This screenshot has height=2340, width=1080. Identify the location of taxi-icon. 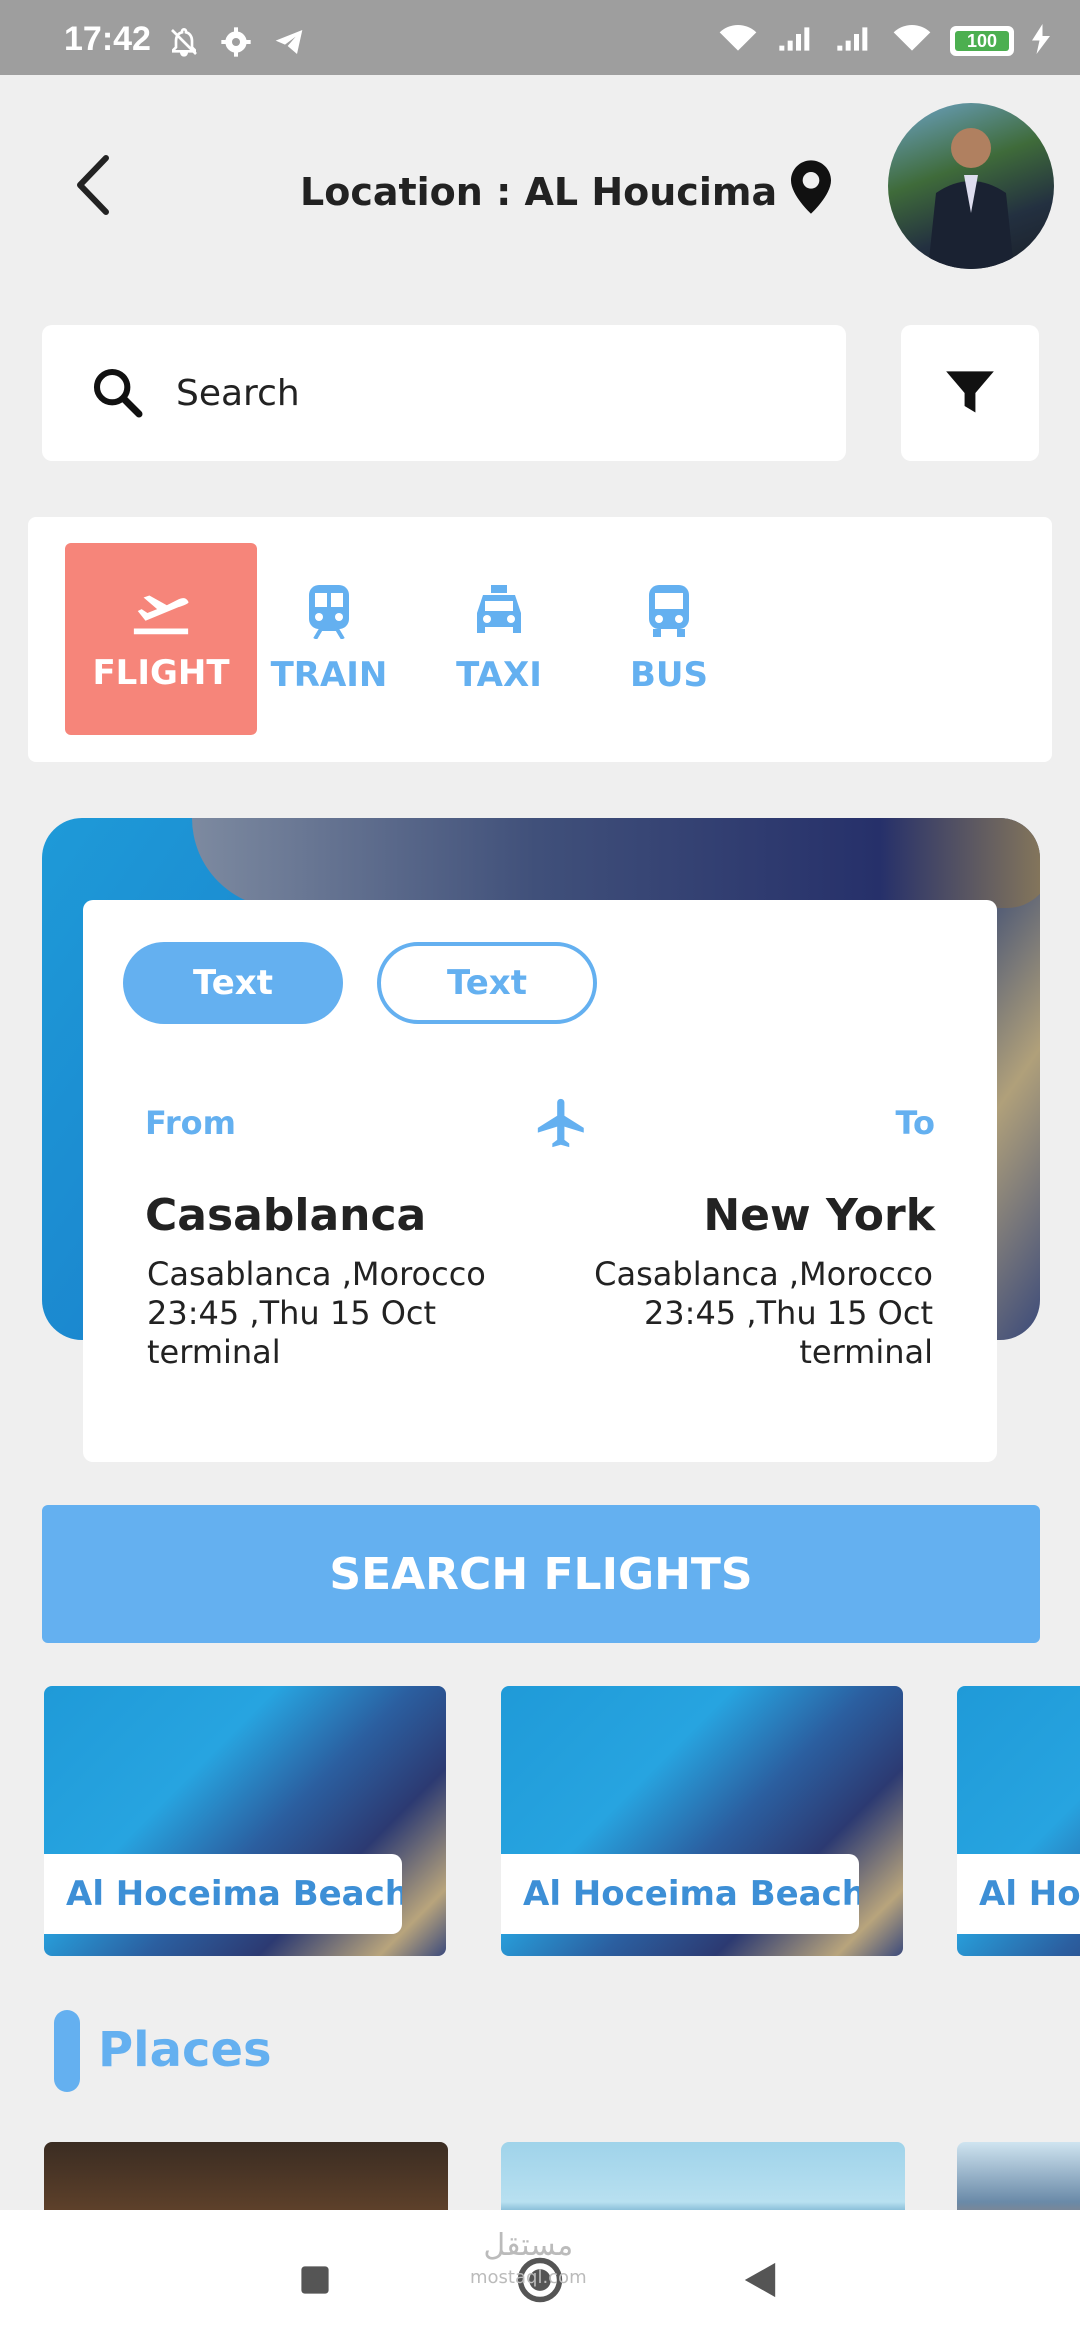
(499, 609).